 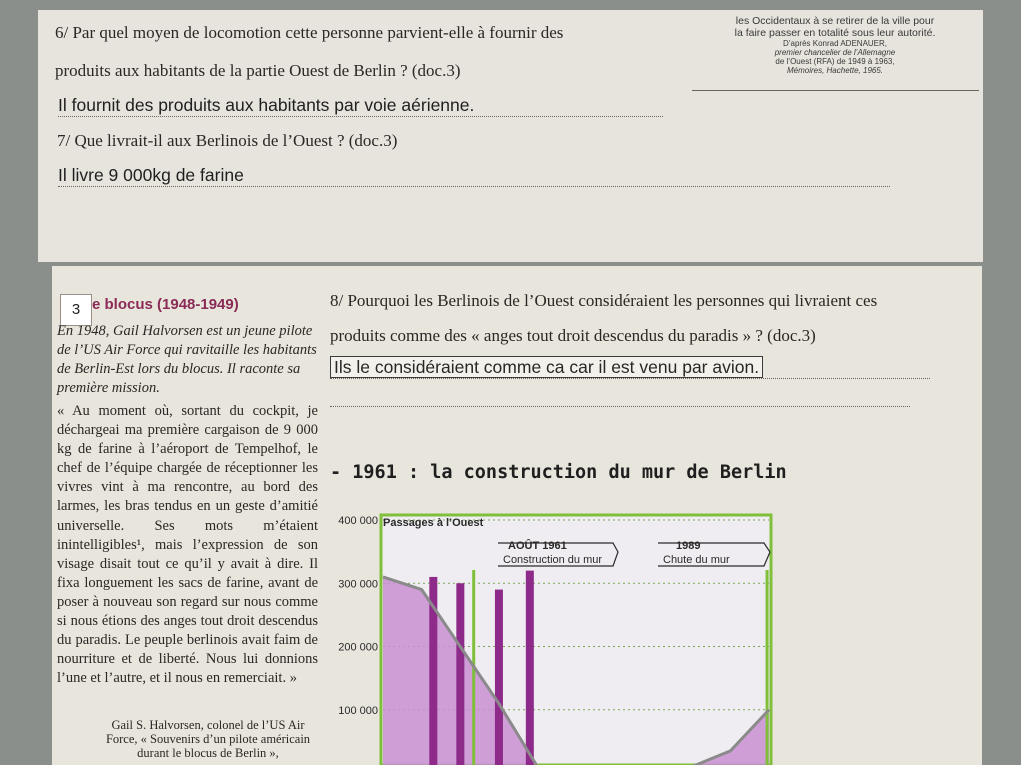 I want to click on aside-quote-author: D’après Konrad ADENAUER,, so click(x=835, y=43).